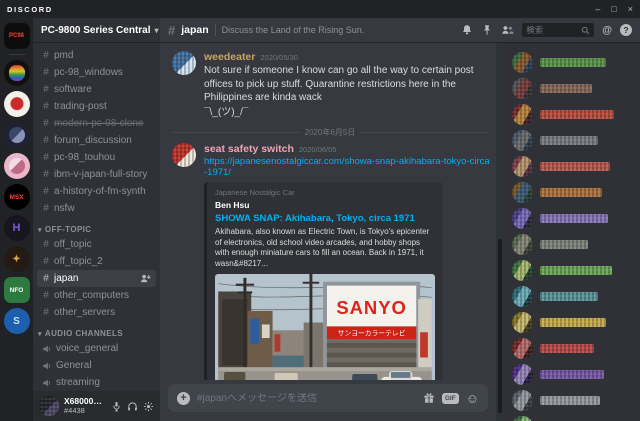  I want to click on server-rail: PC98 MSX H ✦ NFO S, so click(16, 219).